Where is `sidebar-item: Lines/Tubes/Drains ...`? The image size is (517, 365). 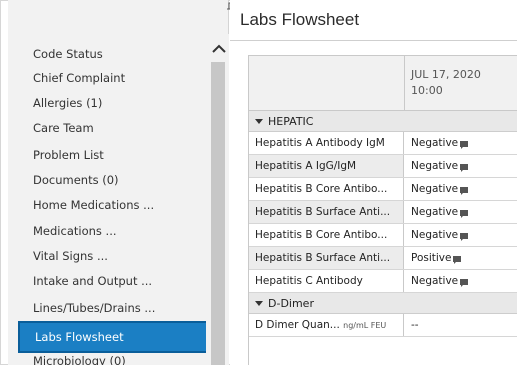 sidebar-item: Lines/Tubes/Drains ... is located at coordinates (94, 308).